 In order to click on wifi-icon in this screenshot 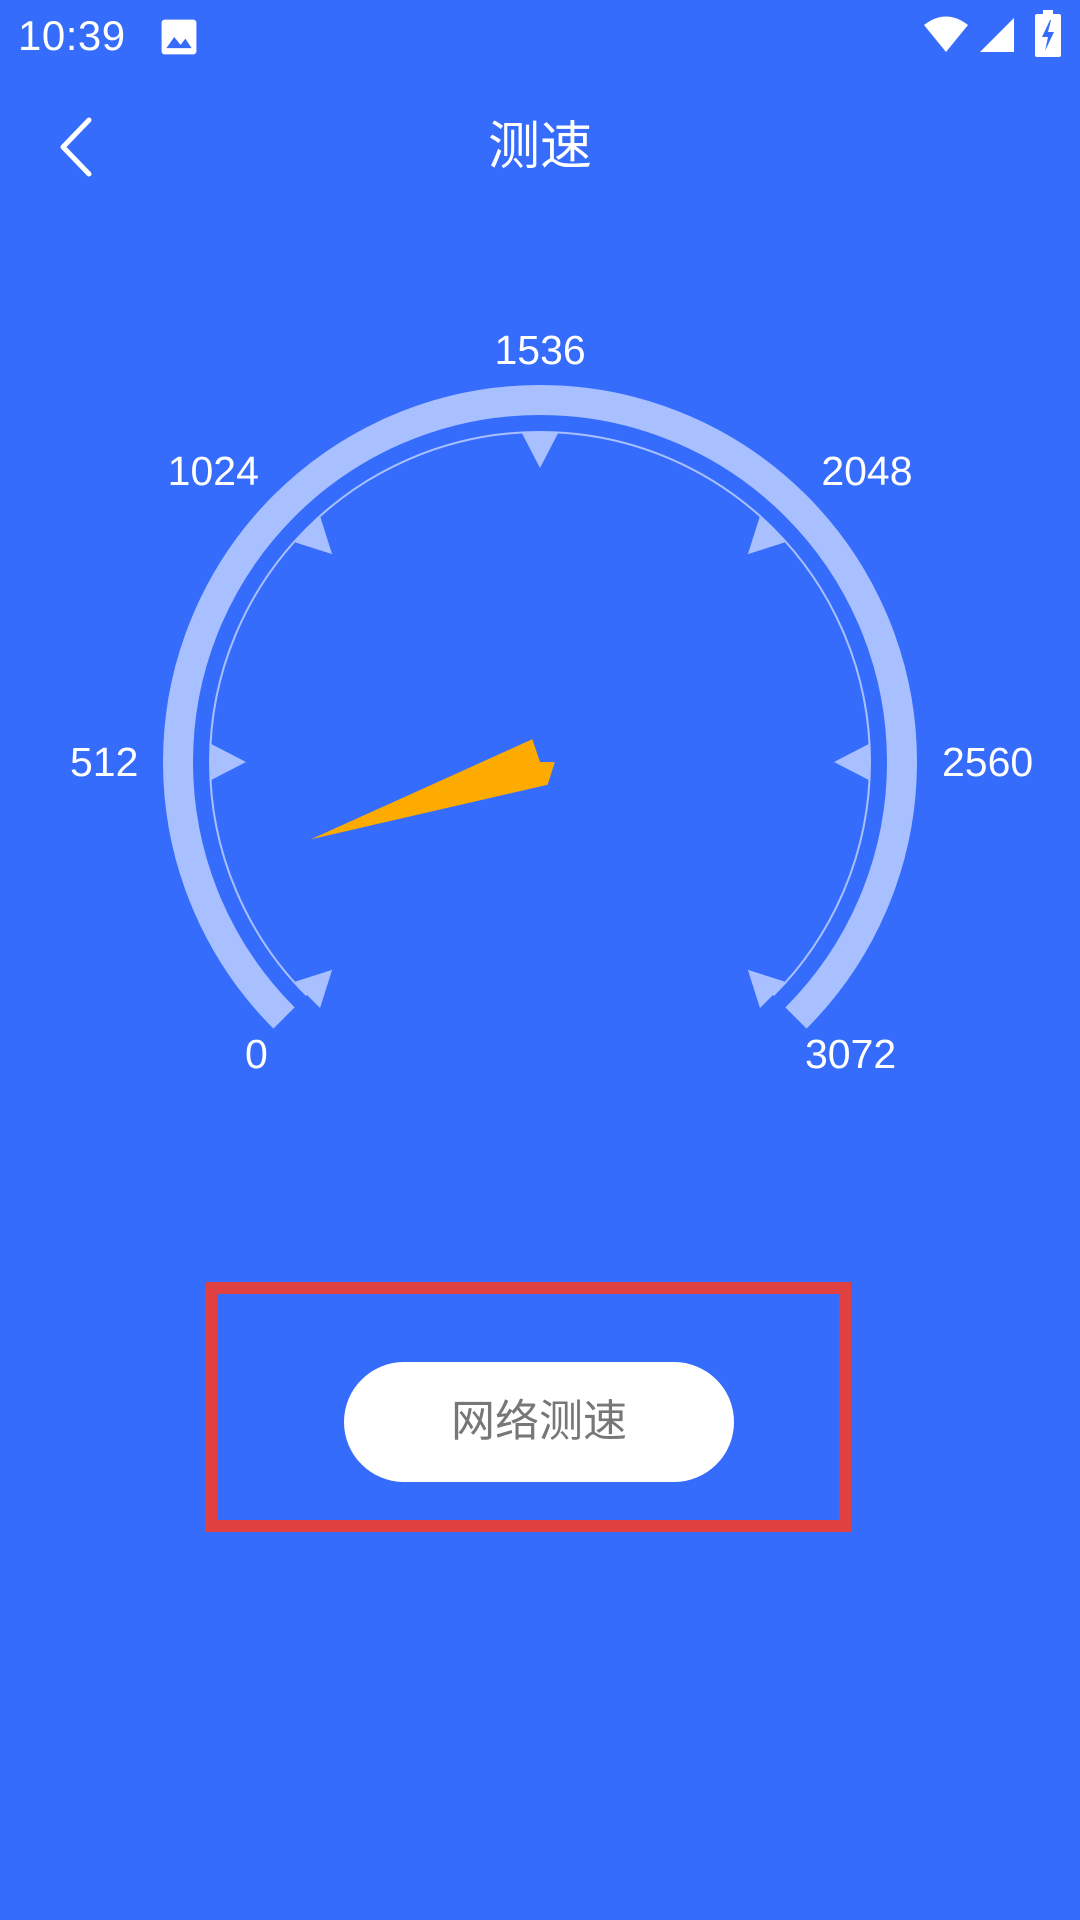, I will do `click(946, 34)`.